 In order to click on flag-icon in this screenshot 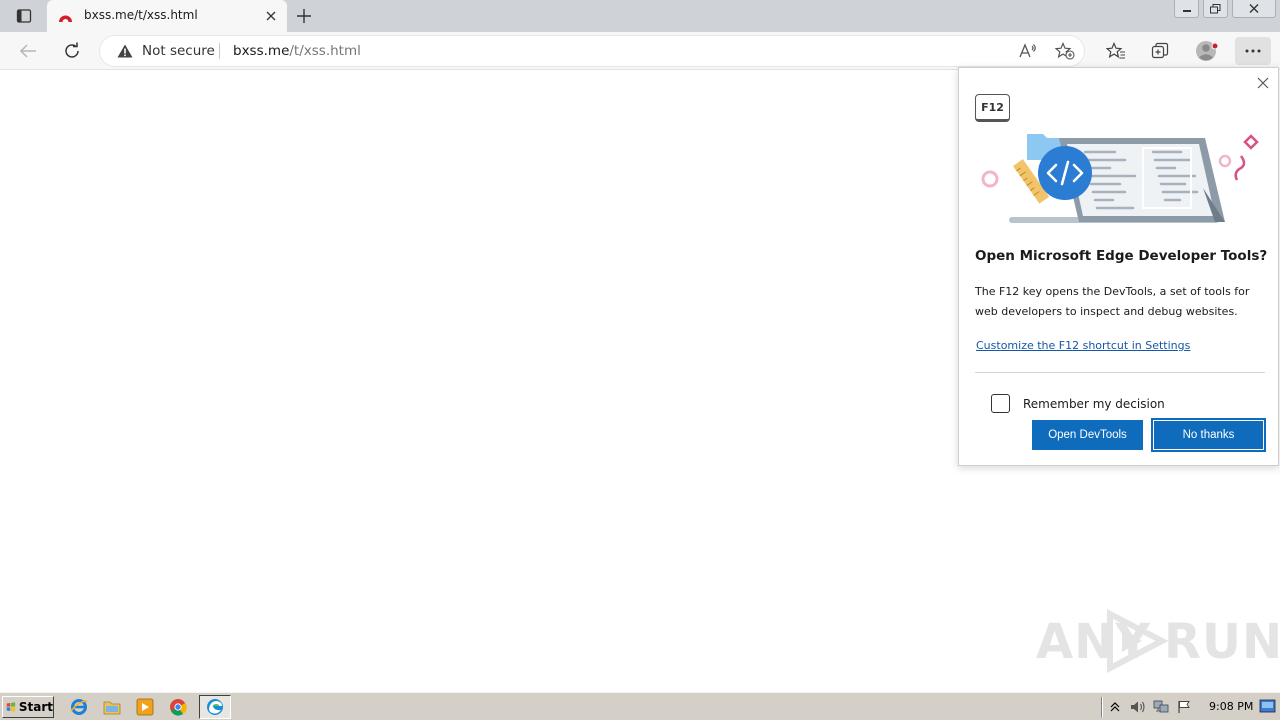, I will do `click(1184, 707)`.